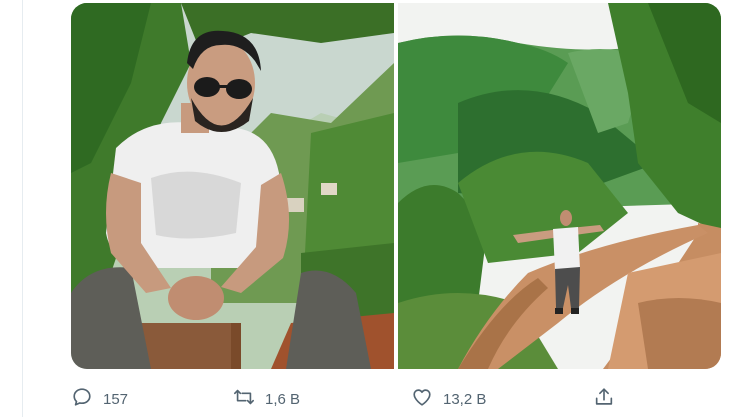 The image size is (740, 417). I want to click on reply-icon, so click(82, 399).